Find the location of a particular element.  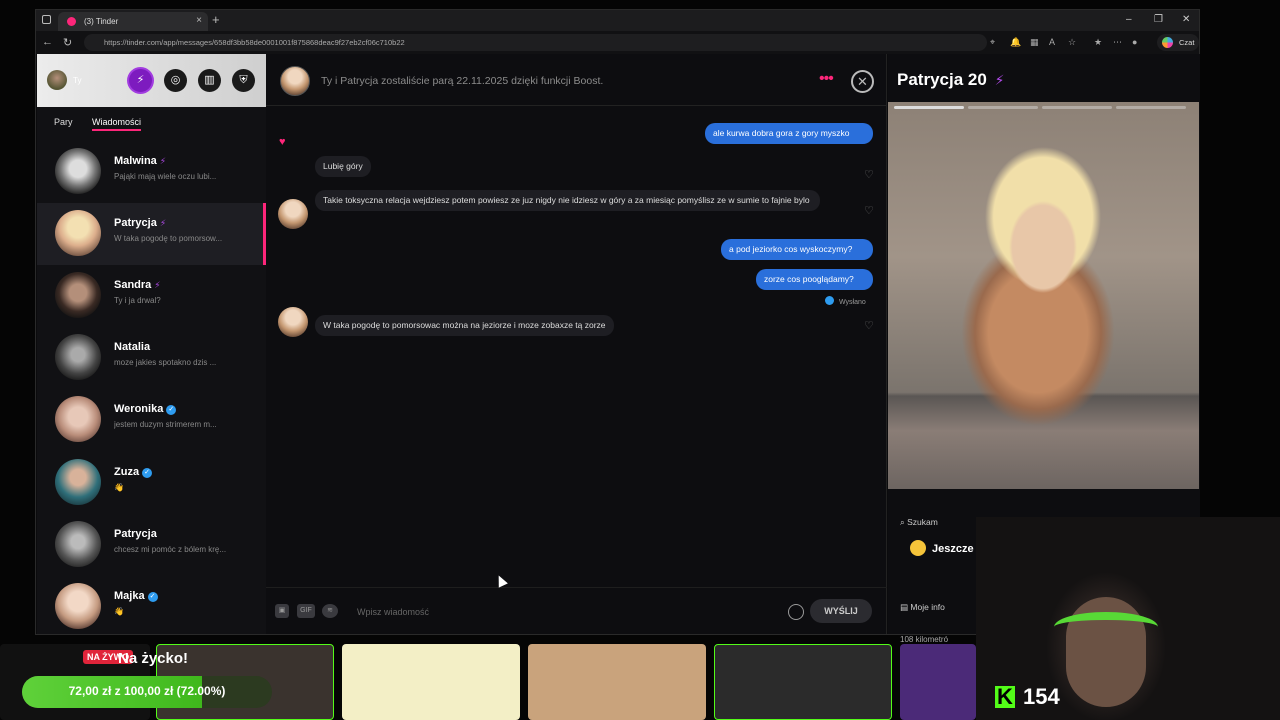

looking-for-label: ⌕ Szukam is located at coordinates (919, 522).